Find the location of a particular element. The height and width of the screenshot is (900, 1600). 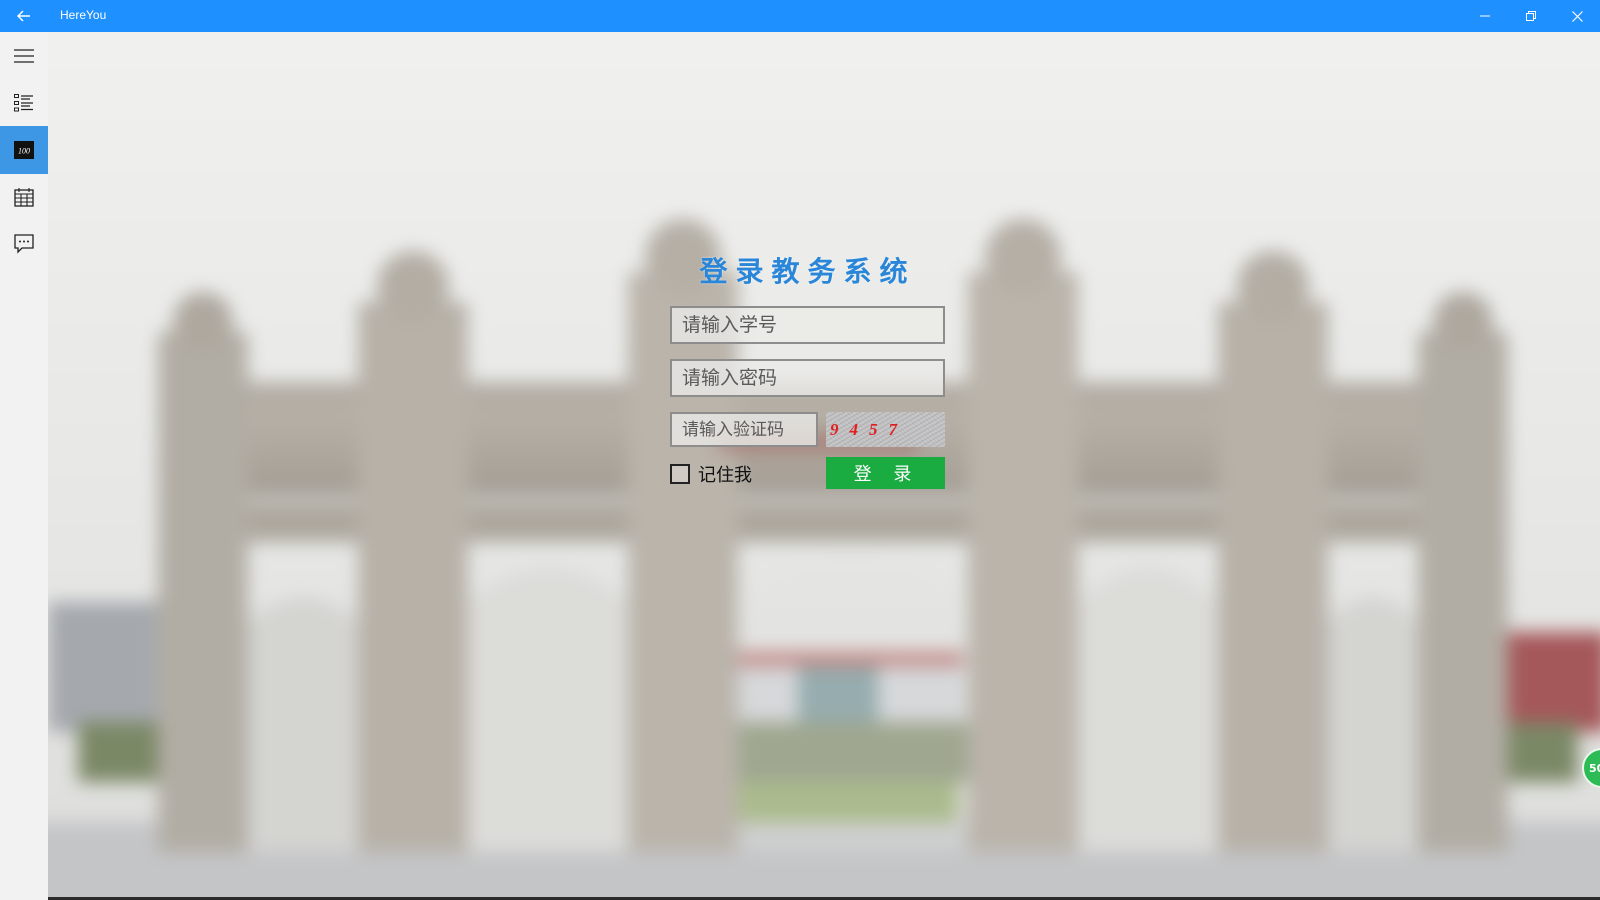

minimize-button is located at coordinates (1485, 16).